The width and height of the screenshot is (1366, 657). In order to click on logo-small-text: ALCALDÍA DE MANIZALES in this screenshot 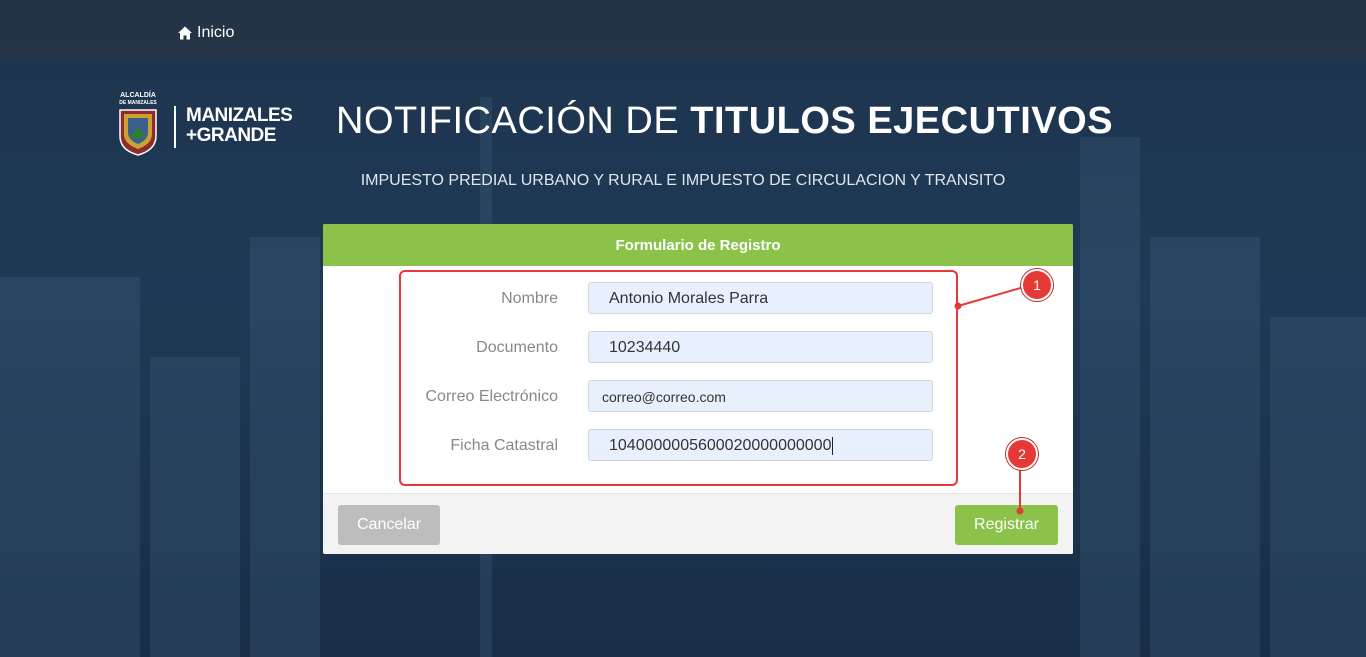, I will do `click(138, 99)`.